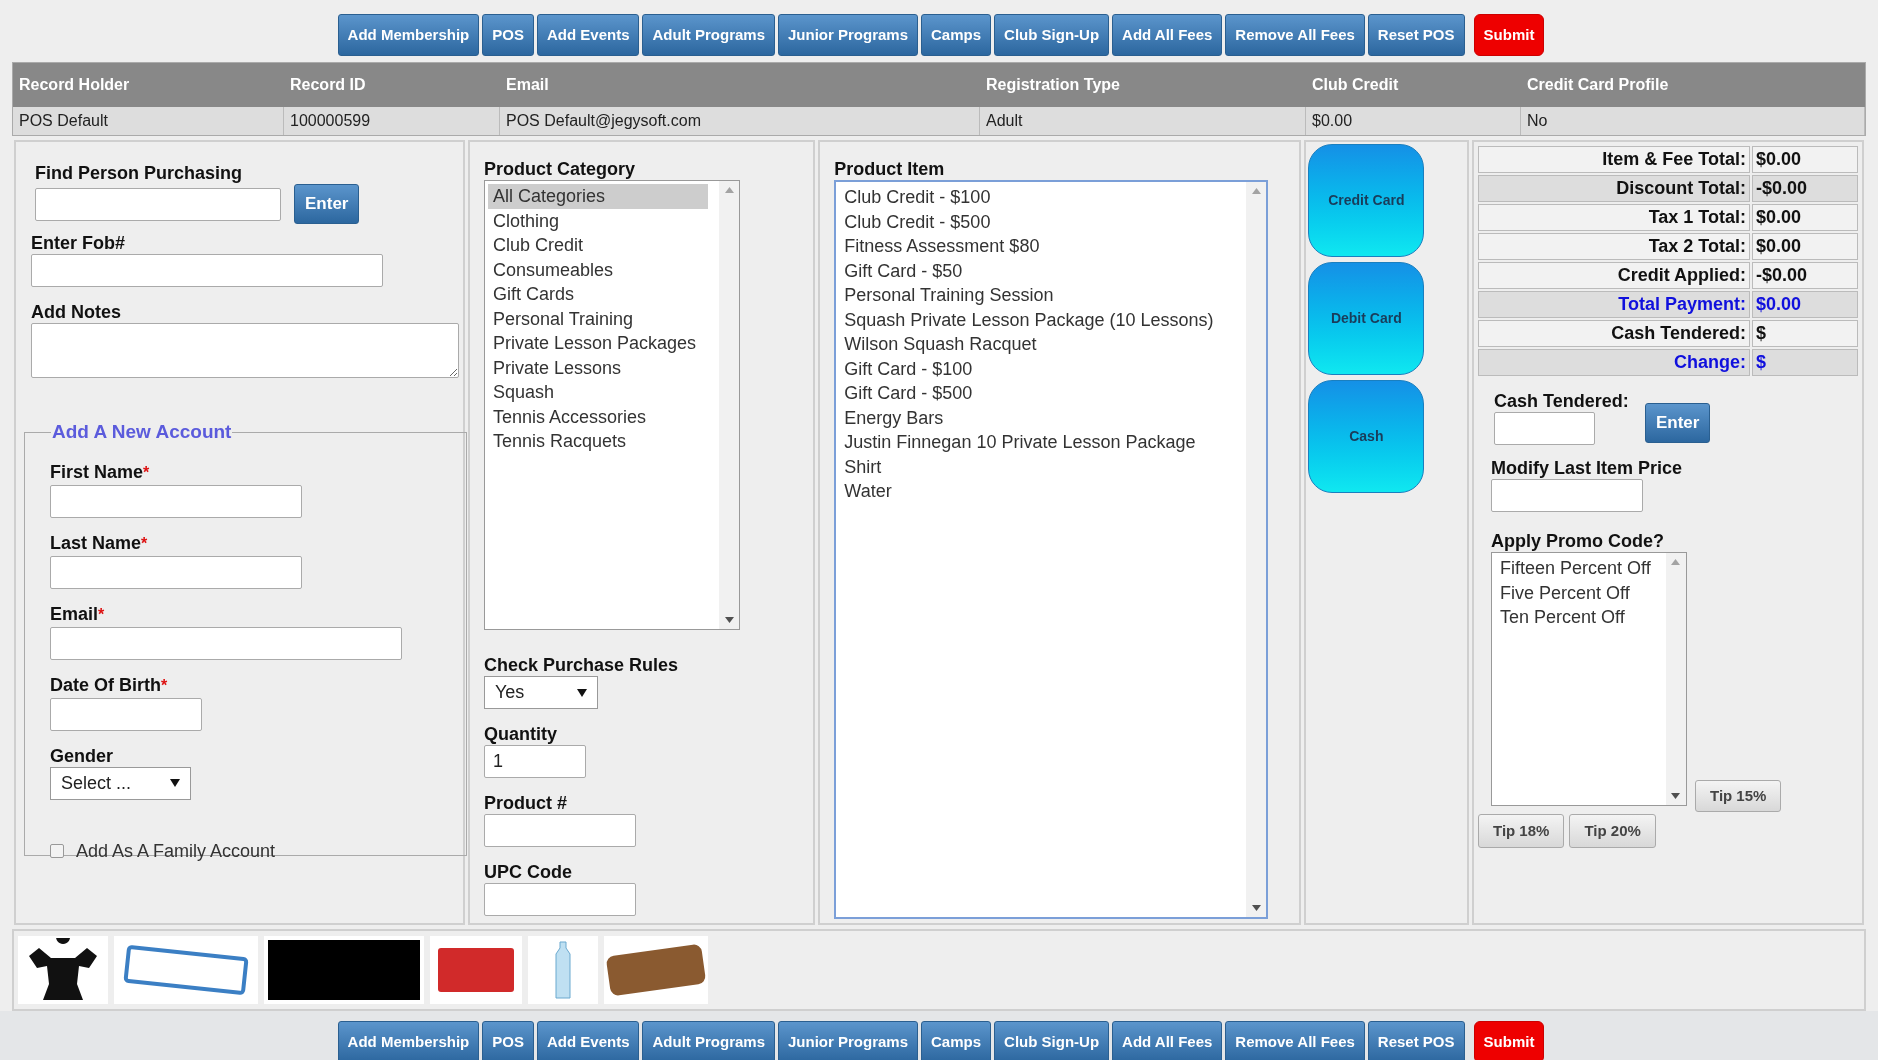  I want to click on list-item: Squash, so click(598, 392).